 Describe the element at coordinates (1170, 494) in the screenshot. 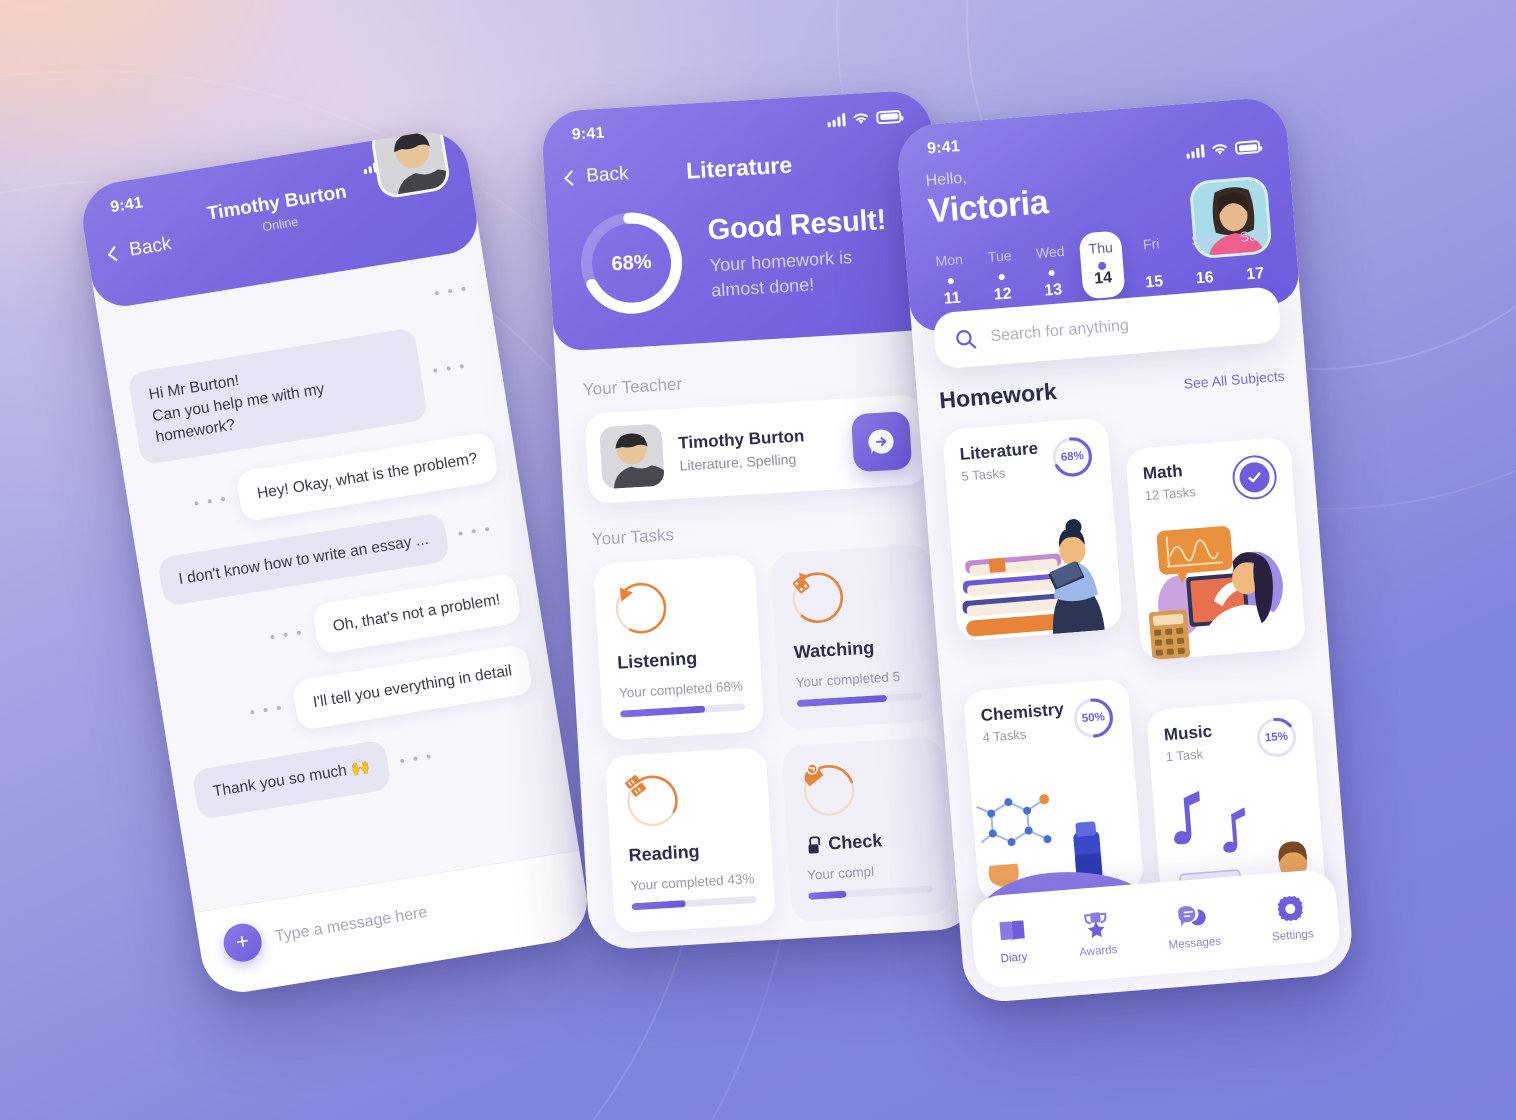

I see `subject-task-count: 12 Tasks` at that location.